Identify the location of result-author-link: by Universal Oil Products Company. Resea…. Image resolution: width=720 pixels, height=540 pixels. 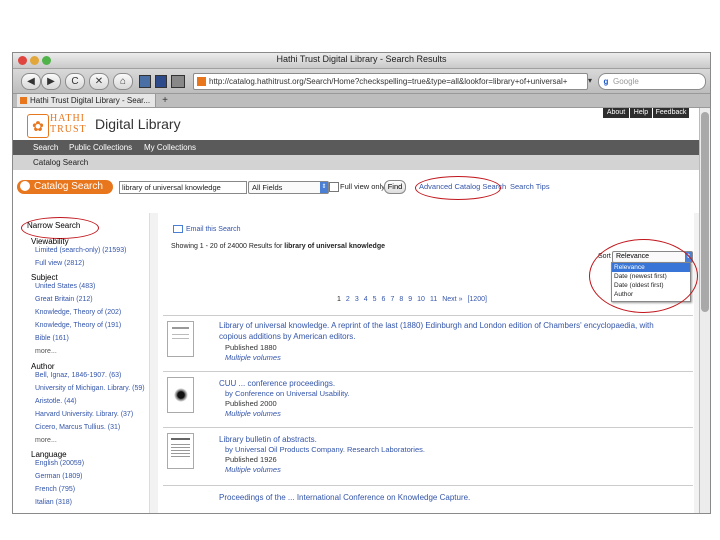
(325, 449).